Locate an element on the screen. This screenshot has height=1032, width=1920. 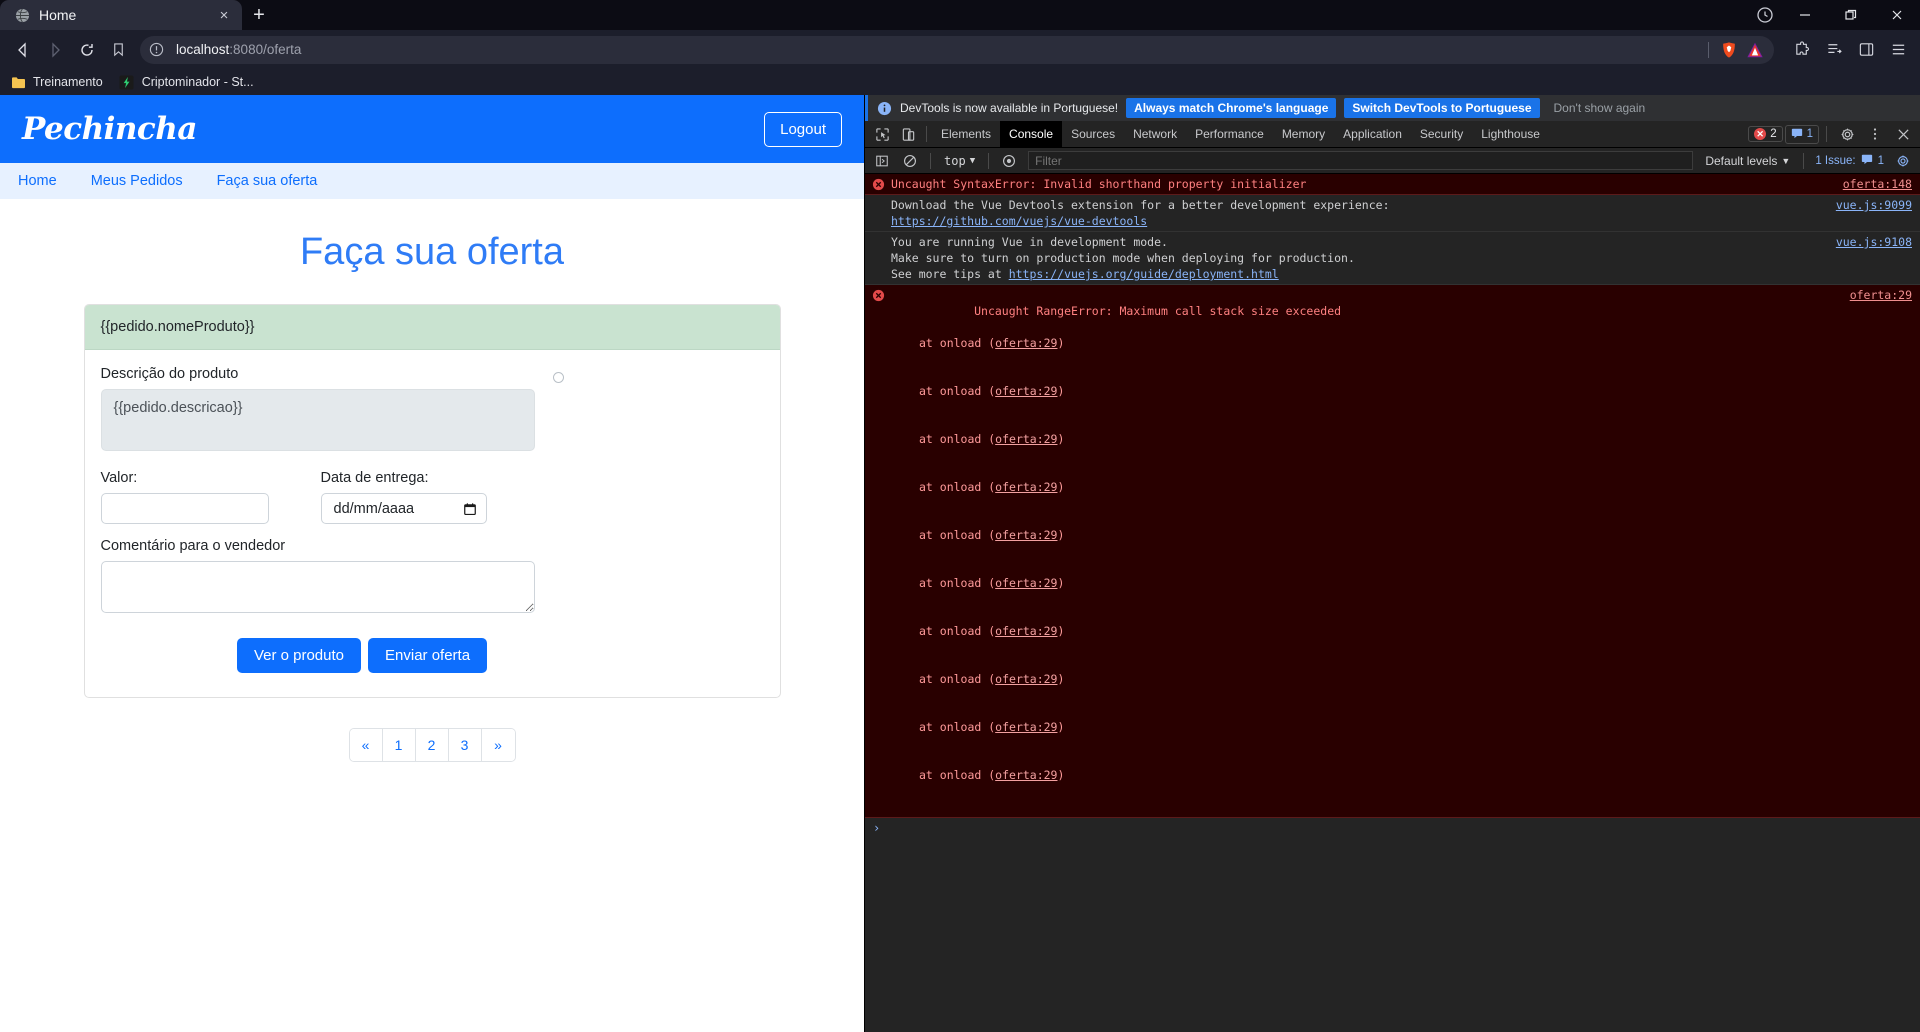
inspect-element-icon is located at coordinates (882, 134).